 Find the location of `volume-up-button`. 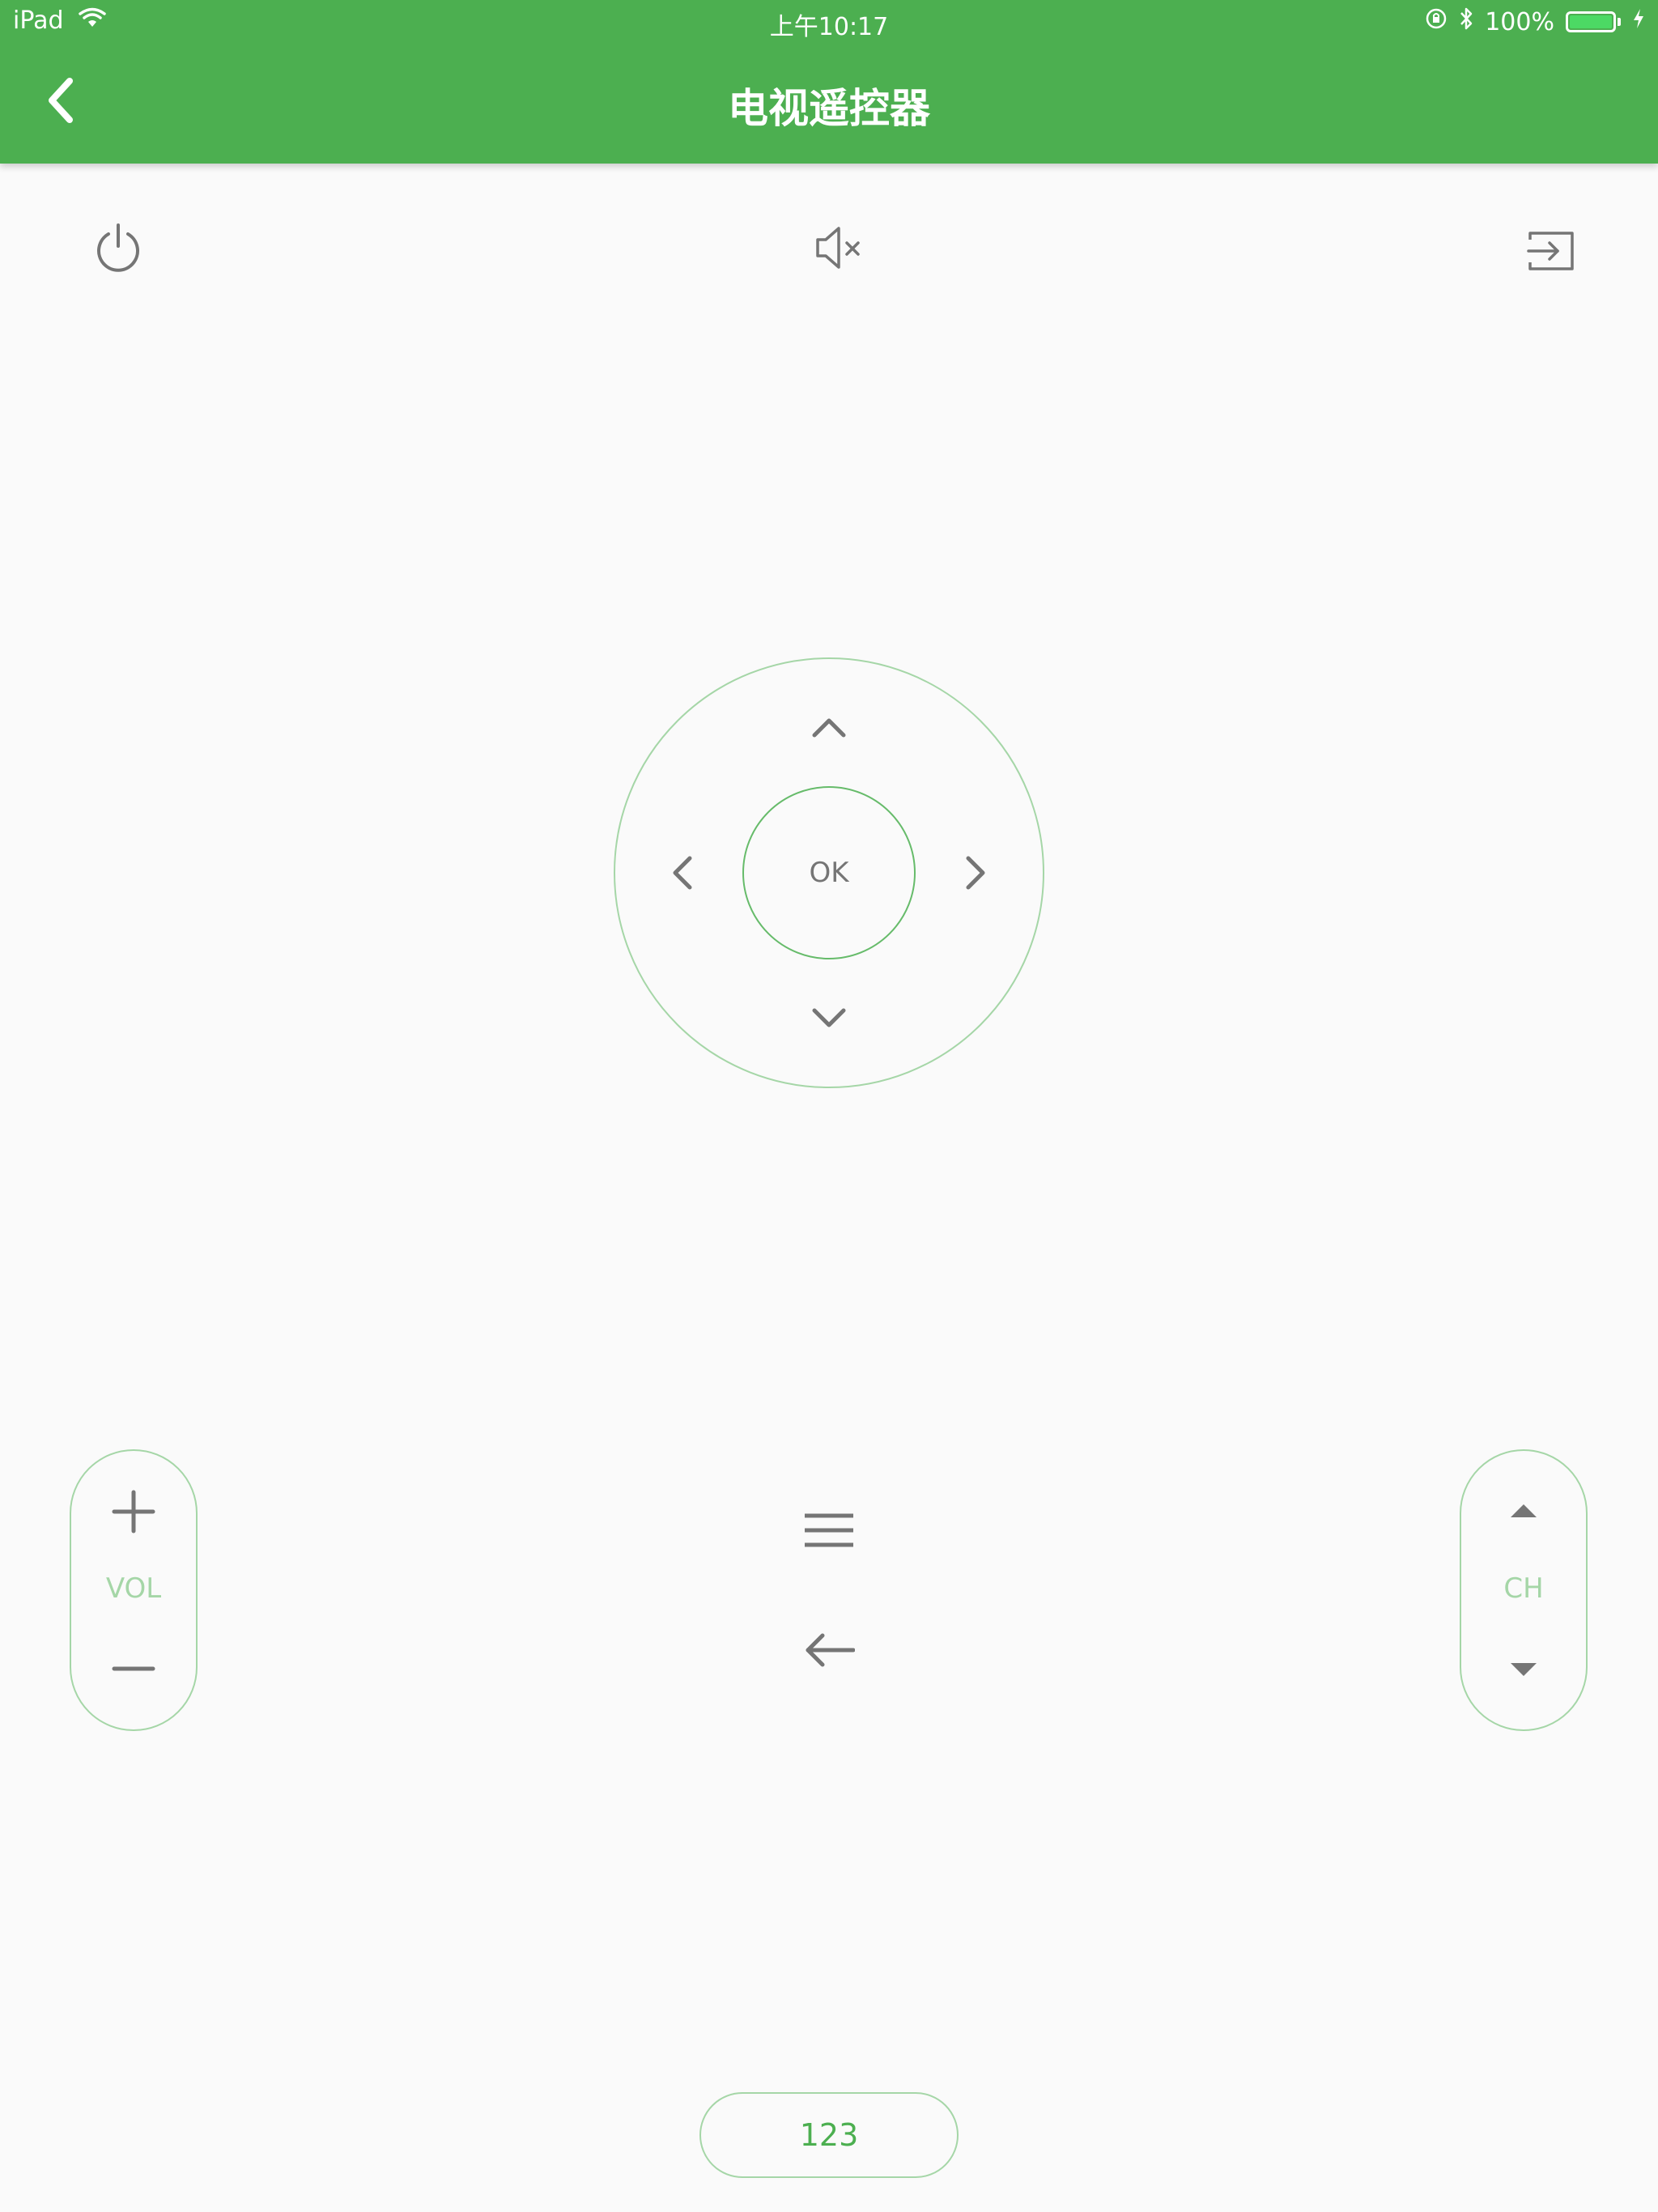

volume-up-button is located at coordinates (133, 1512).